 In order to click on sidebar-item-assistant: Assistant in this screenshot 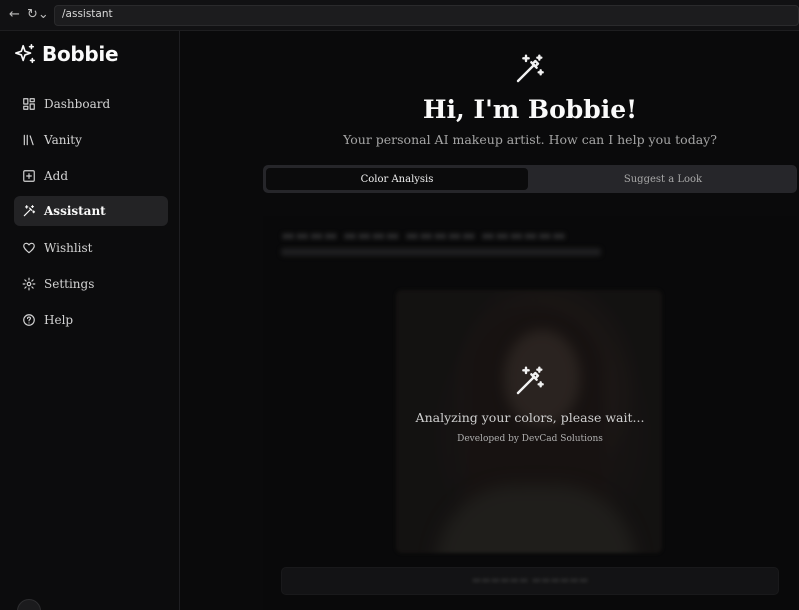, I will do `click(91, 211)`.